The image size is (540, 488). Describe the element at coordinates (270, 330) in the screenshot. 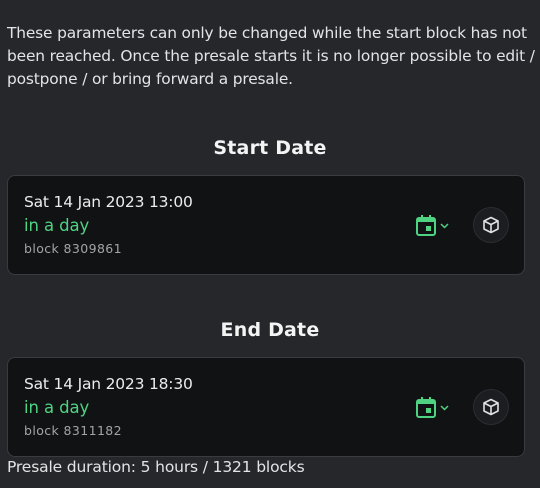

I see `end-date-title: End Date` at that location.